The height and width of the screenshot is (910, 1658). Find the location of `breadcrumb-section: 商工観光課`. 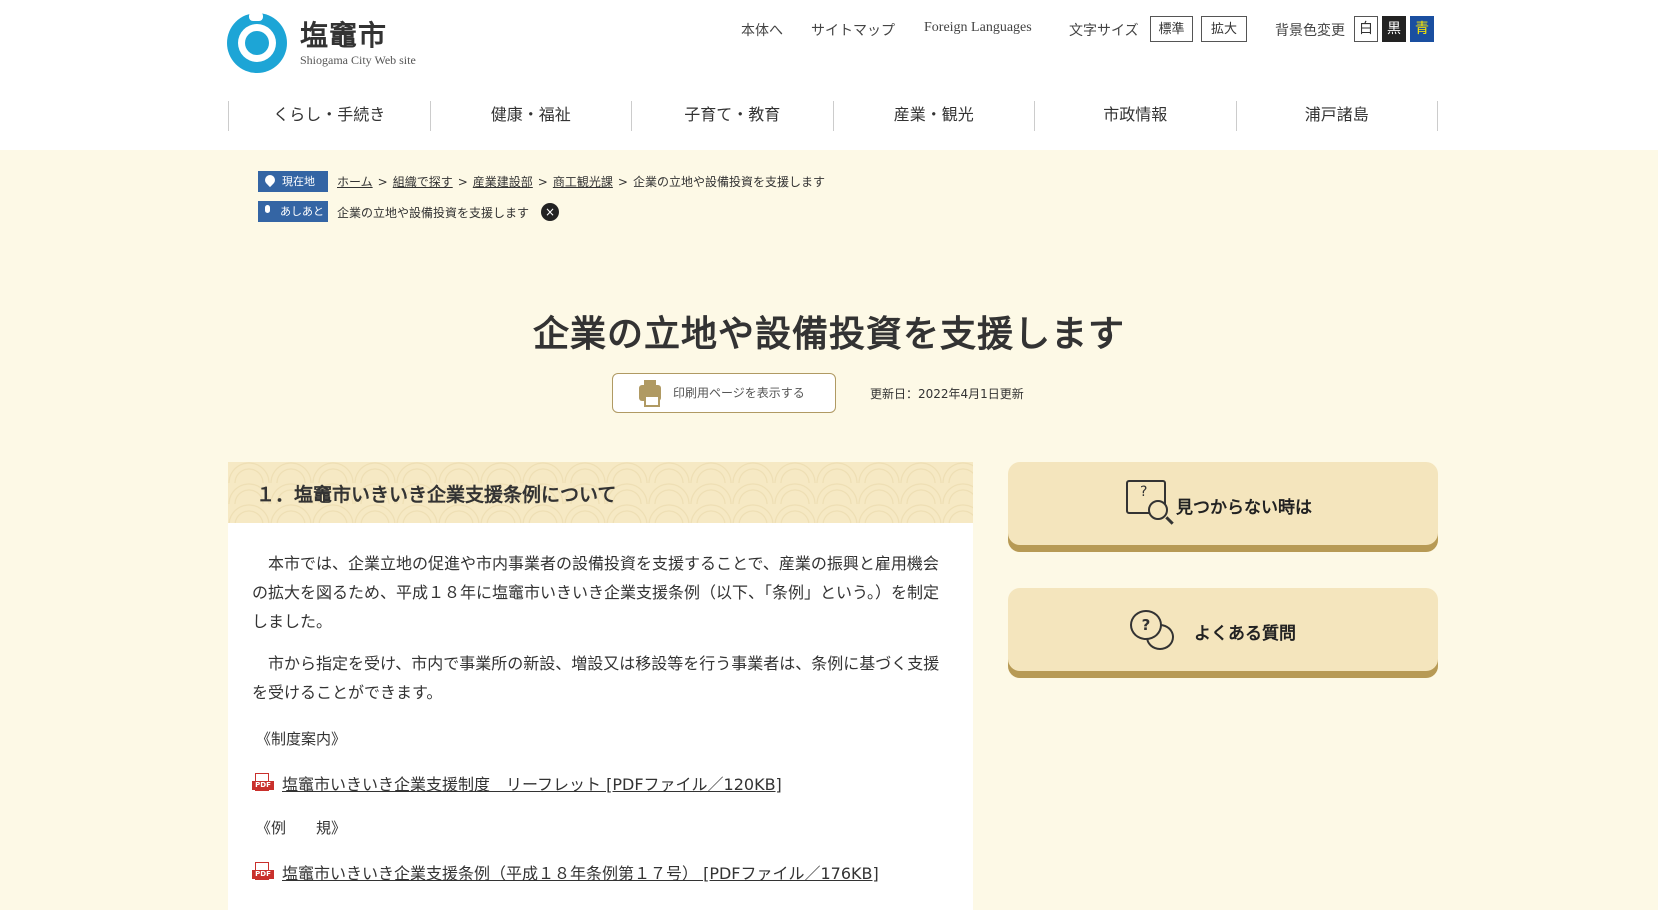

breadcrumb-section: 商工観光課 is located at coordinates (583, 182).